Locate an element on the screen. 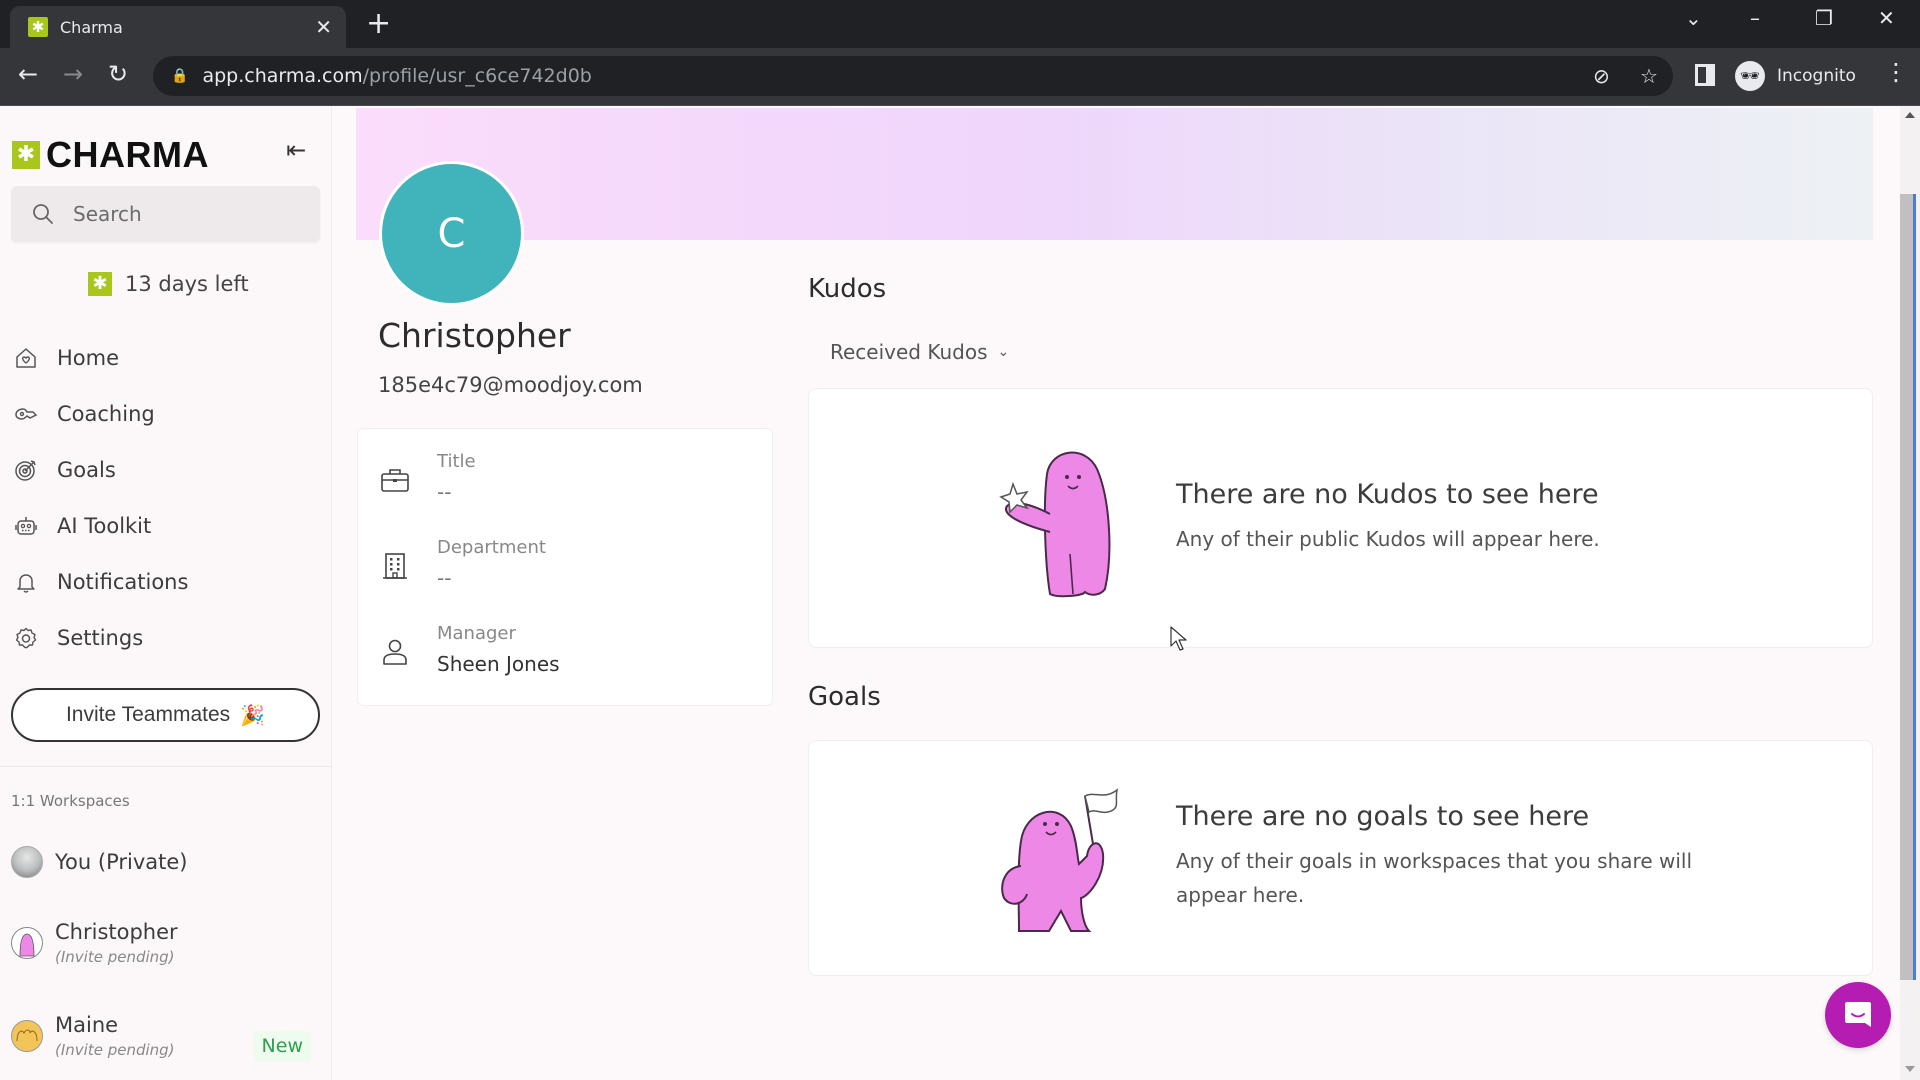  yellow-character-icon is located at coordinates (27, 1035).